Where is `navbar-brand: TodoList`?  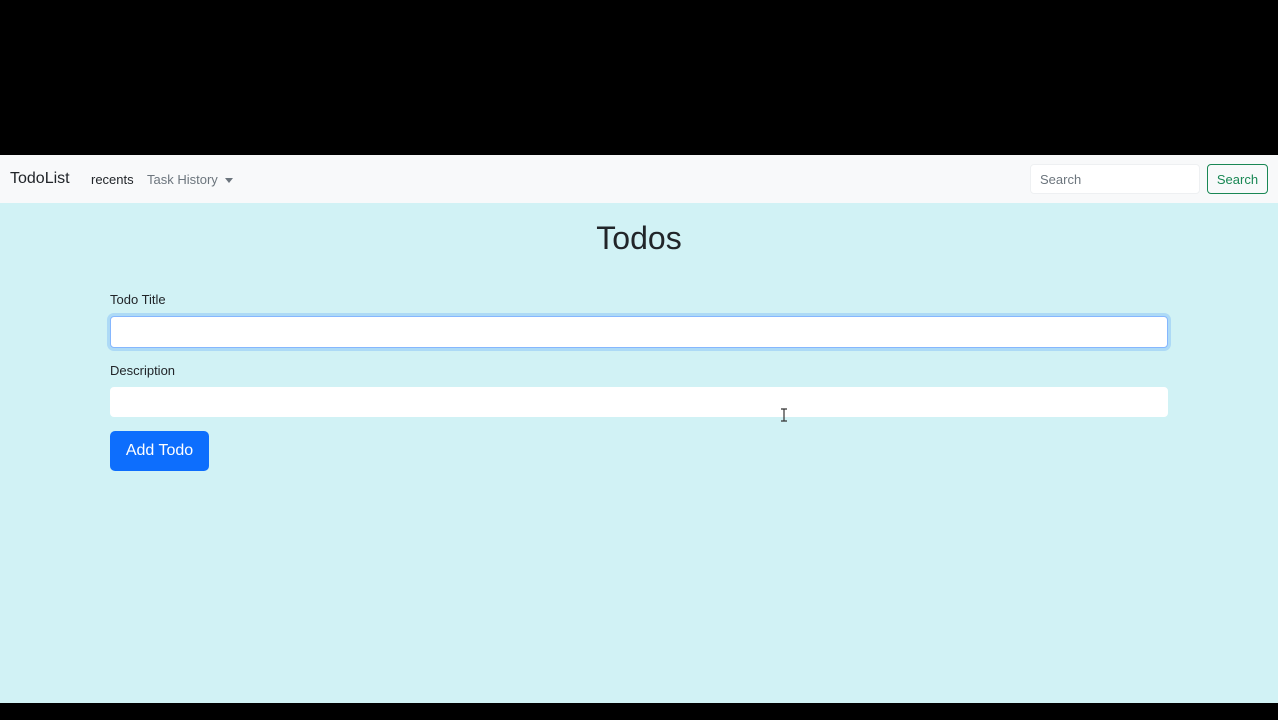
navbar-brand: TodoList is located at coordinates (40, 179).